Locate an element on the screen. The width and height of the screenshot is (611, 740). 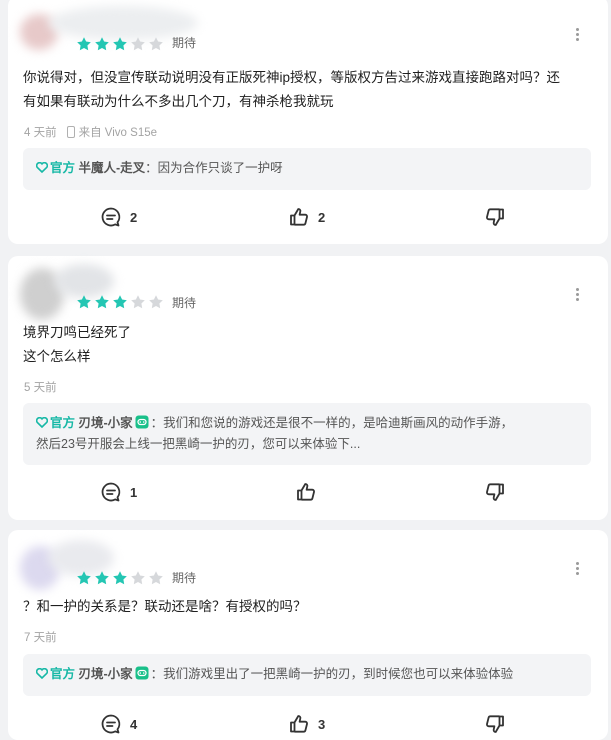
review-time: 4 天前 is located at coordinates (40, 133).